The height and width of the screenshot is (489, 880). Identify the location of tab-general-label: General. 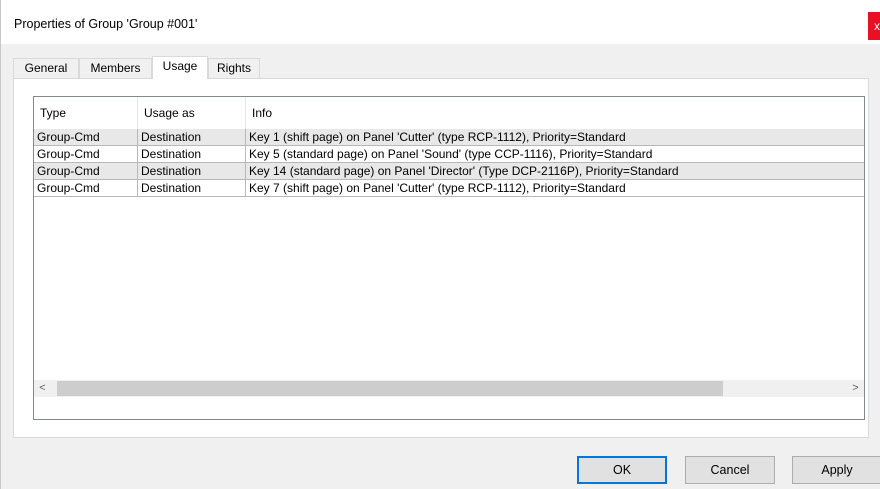
(46, 68).